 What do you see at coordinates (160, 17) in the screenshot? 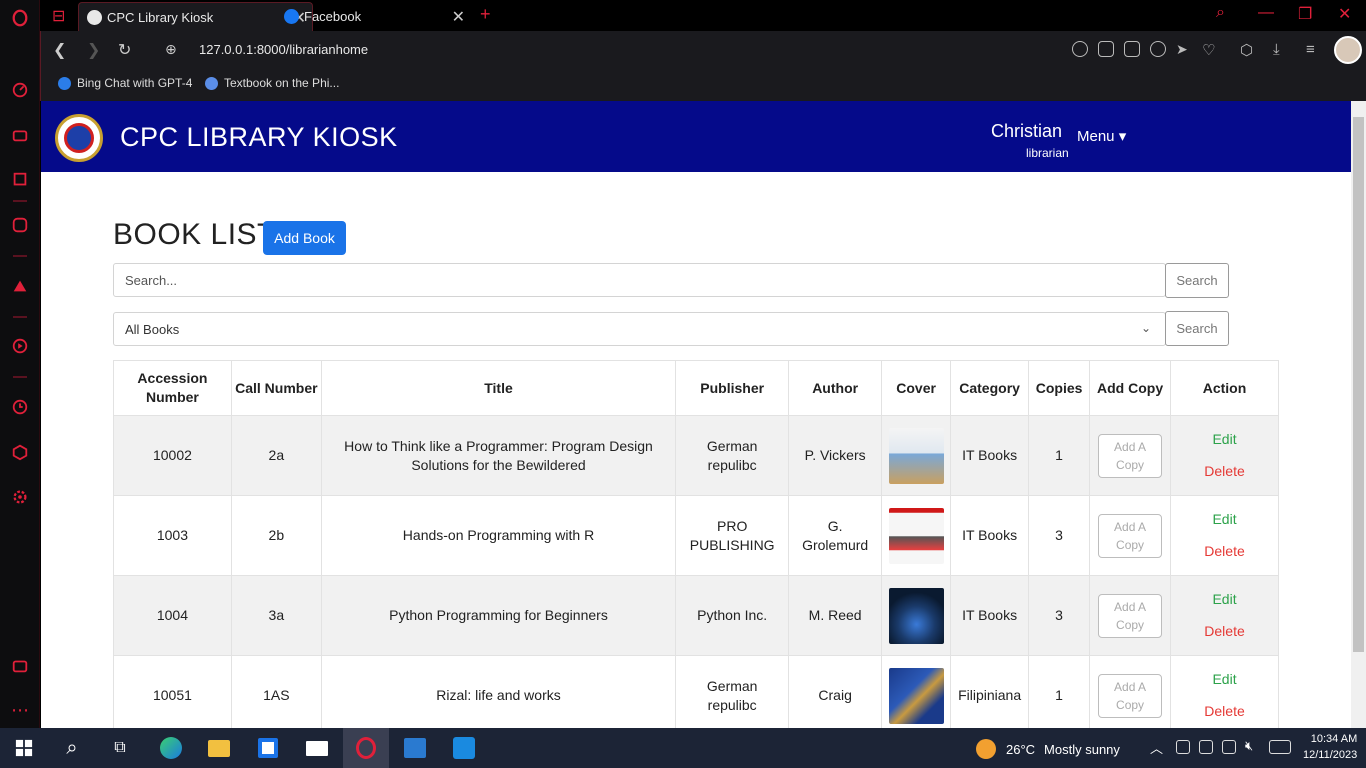
I see `tab-label: CPC Library Kiosk` at bounding box center [160, 17].